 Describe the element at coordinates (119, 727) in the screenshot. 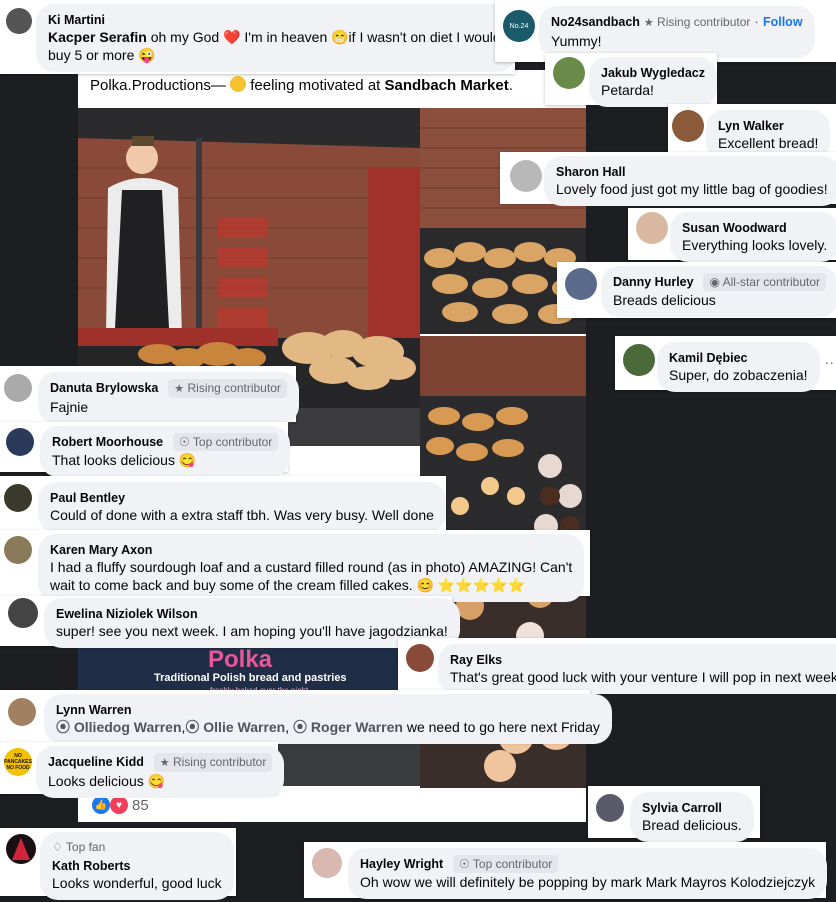

I see `mention: ⦿ Olliedog Warren` at that location.